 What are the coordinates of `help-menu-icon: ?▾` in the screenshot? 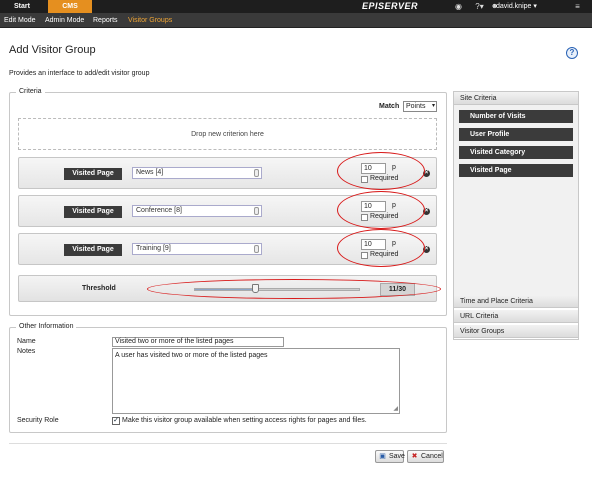 It's located at (479, 6).